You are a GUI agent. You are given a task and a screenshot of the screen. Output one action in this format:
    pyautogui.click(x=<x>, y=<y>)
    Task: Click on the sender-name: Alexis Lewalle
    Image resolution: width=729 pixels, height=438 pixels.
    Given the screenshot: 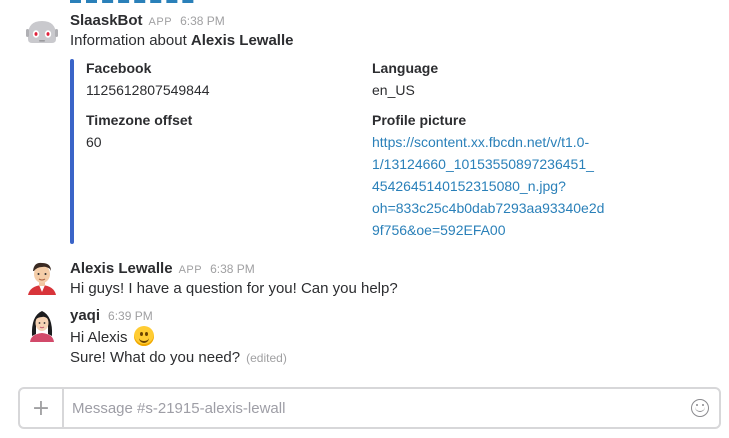 What is the action you would take?
    pyautogui.click(x=121, y=268)
    